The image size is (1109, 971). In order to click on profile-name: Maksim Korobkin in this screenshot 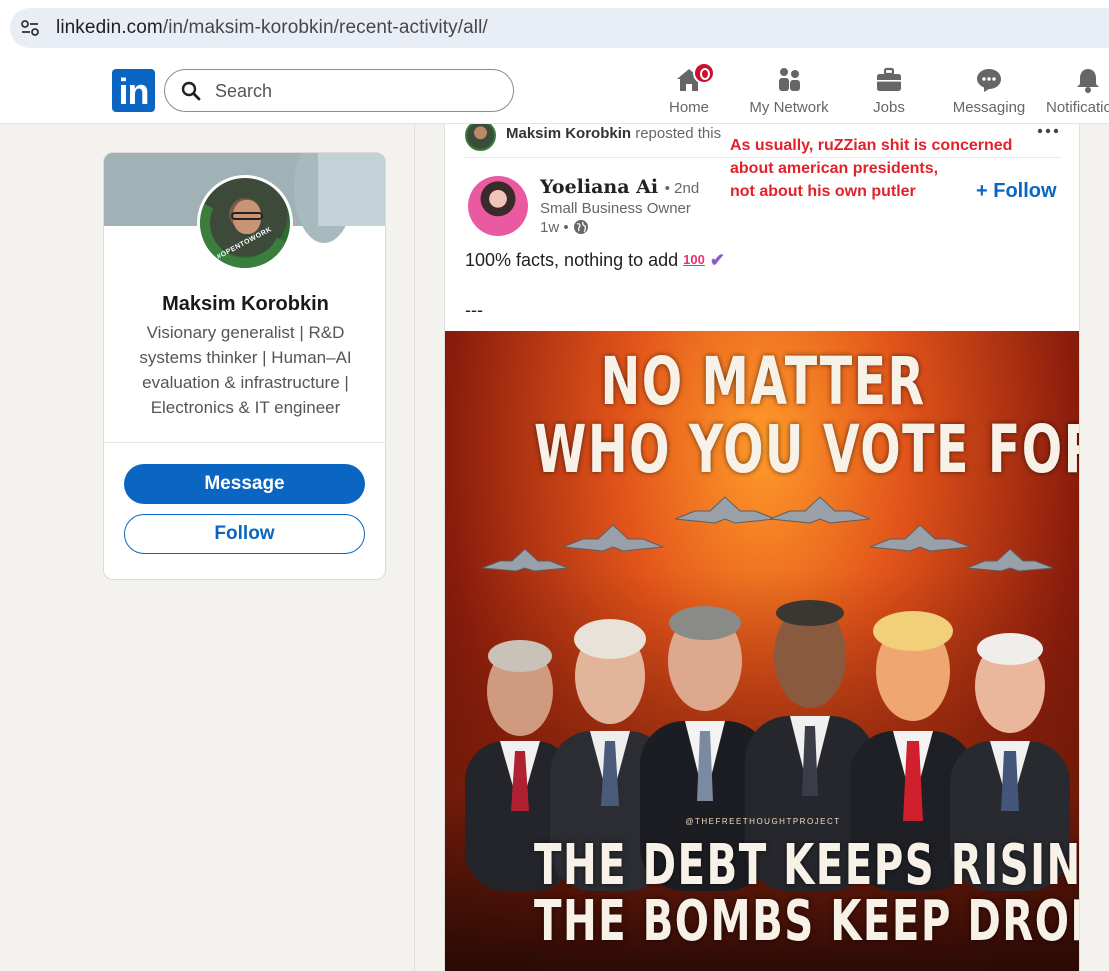, I will do `click(244, 304)`.